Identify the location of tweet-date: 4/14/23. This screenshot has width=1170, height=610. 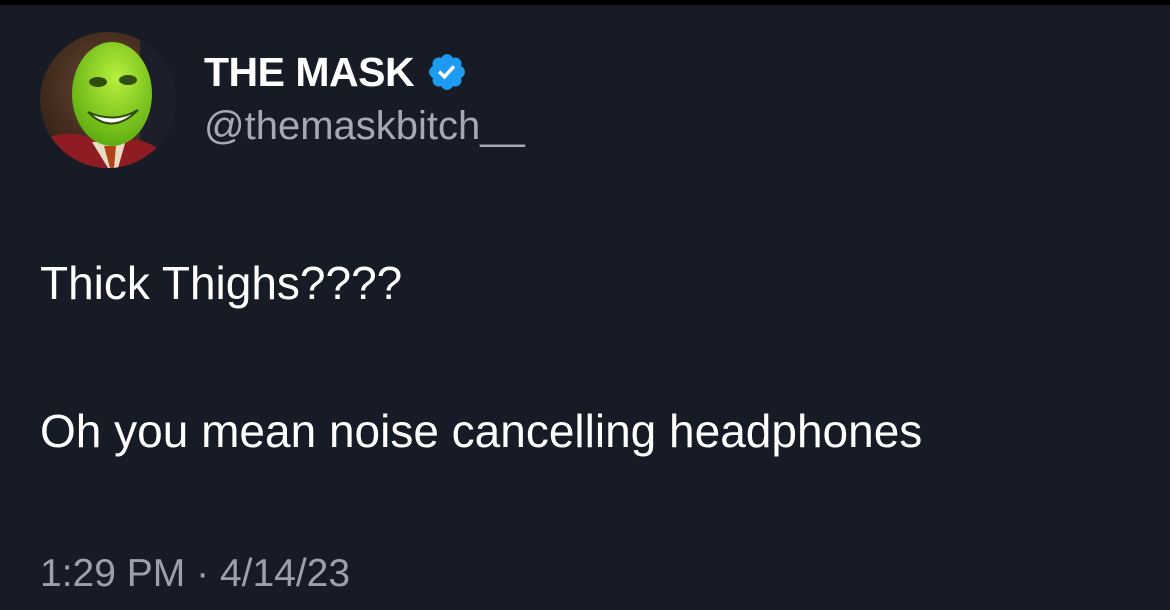
(285, 573).